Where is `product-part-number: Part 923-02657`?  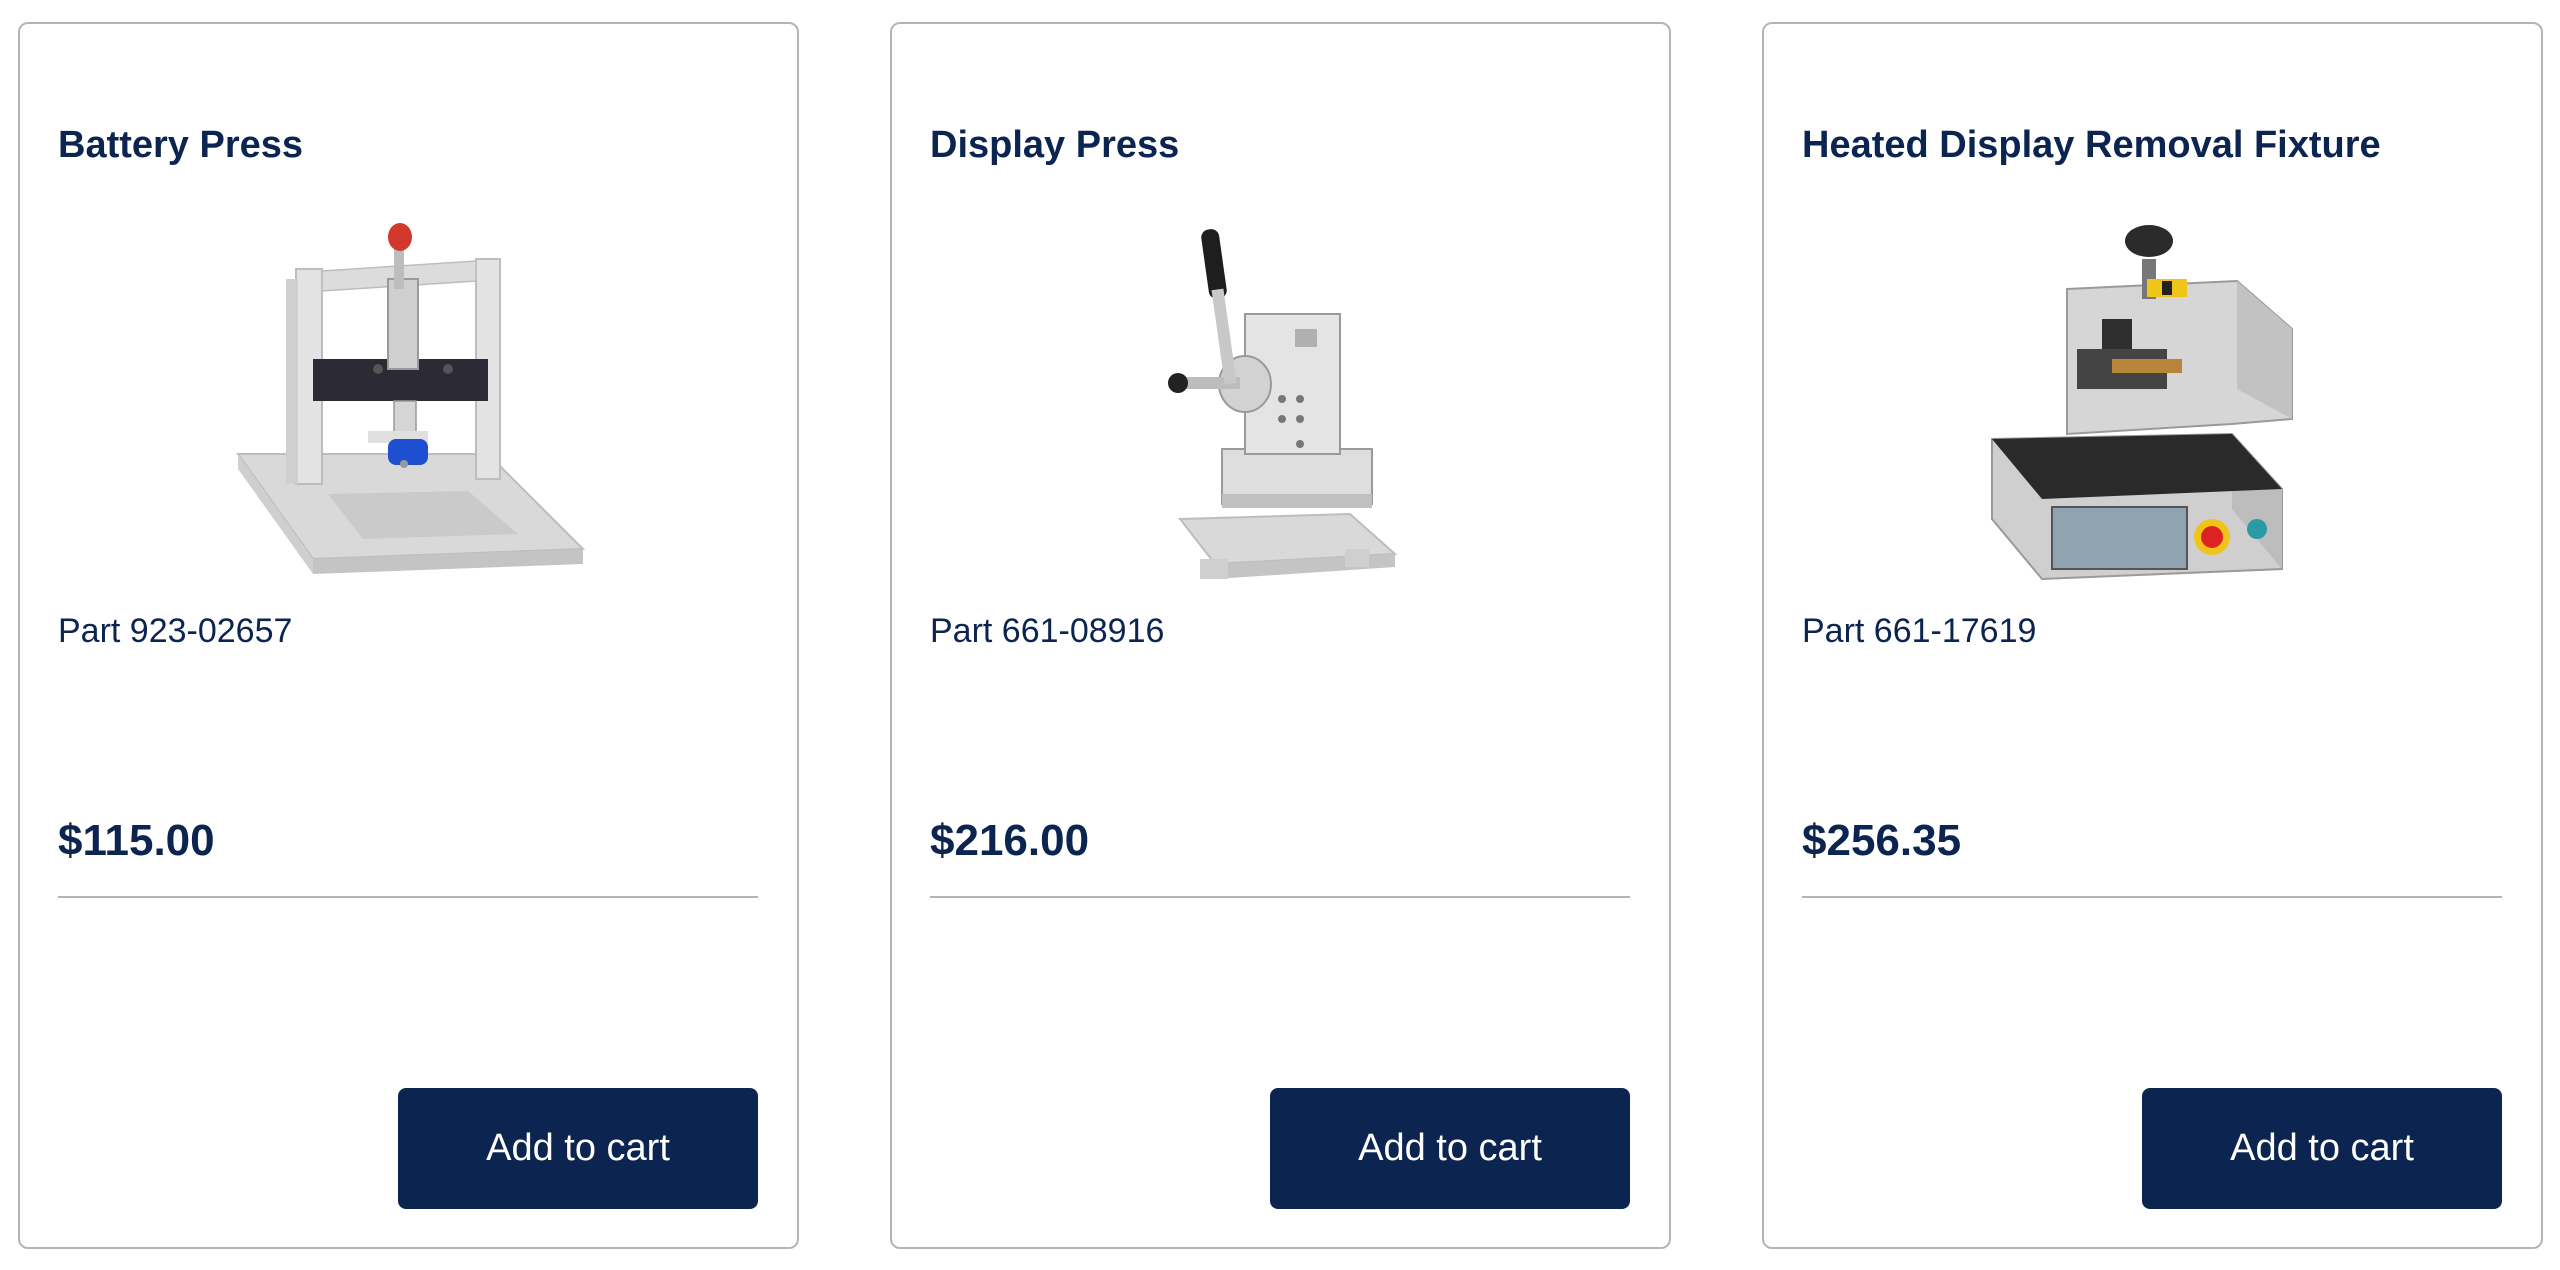 product-part-number: Part 923-02657 is located at coordinates (175, 631).